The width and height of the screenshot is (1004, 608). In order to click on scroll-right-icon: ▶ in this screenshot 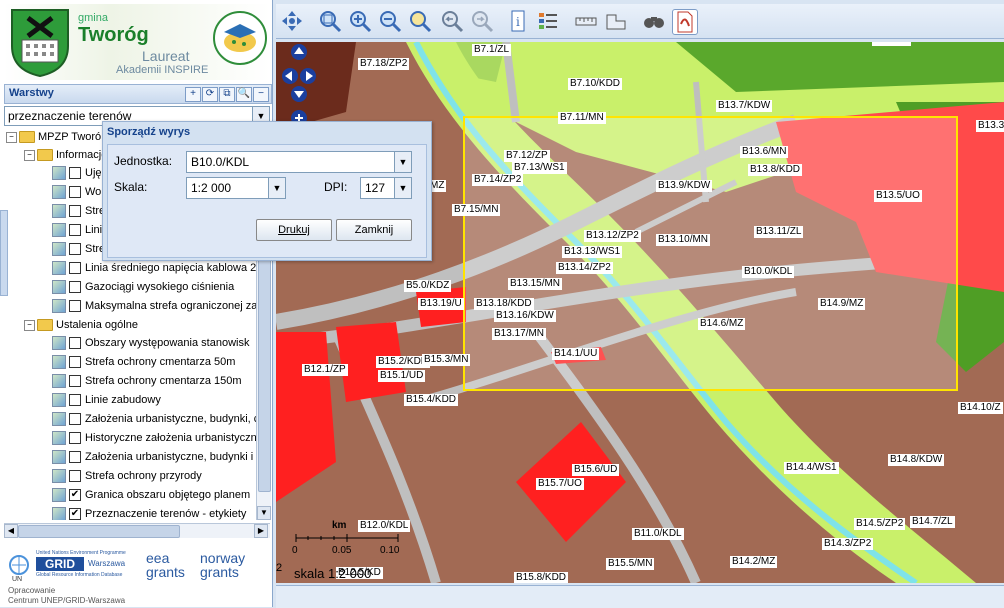, I will do `click(261, 531)`.